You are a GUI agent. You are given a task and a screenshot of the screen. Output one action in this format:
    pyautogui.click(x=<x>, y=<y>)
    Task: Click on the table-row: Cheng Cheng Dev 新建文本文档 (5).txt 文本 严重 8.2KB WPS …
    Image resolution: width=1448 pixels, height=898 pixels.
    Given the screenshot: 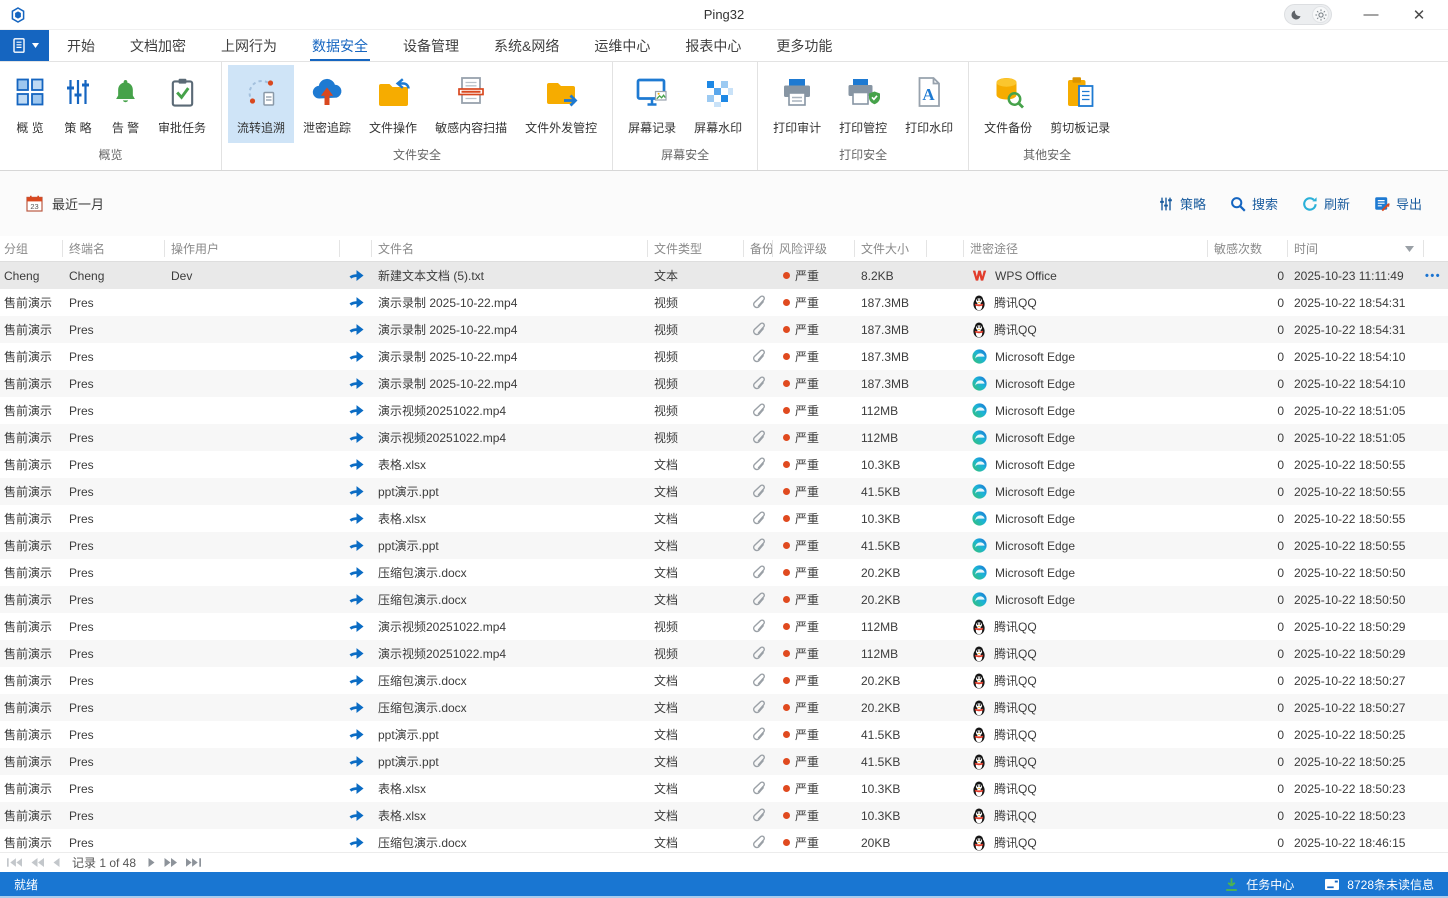 What is the action you would take?
    pyautogui.click(x=724, y=275)
    